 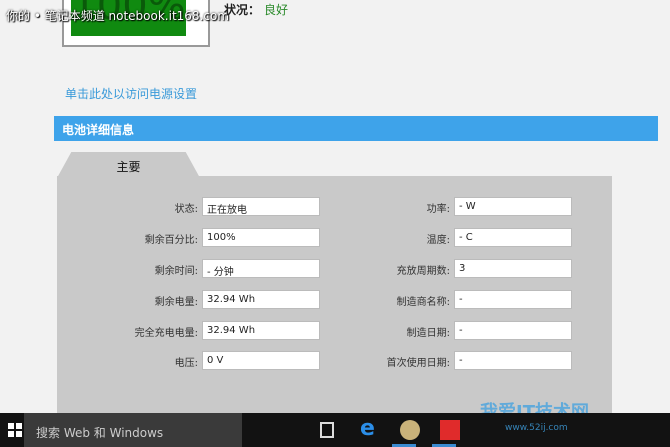 I want to click on app-icon, so click(x=450, y=430).